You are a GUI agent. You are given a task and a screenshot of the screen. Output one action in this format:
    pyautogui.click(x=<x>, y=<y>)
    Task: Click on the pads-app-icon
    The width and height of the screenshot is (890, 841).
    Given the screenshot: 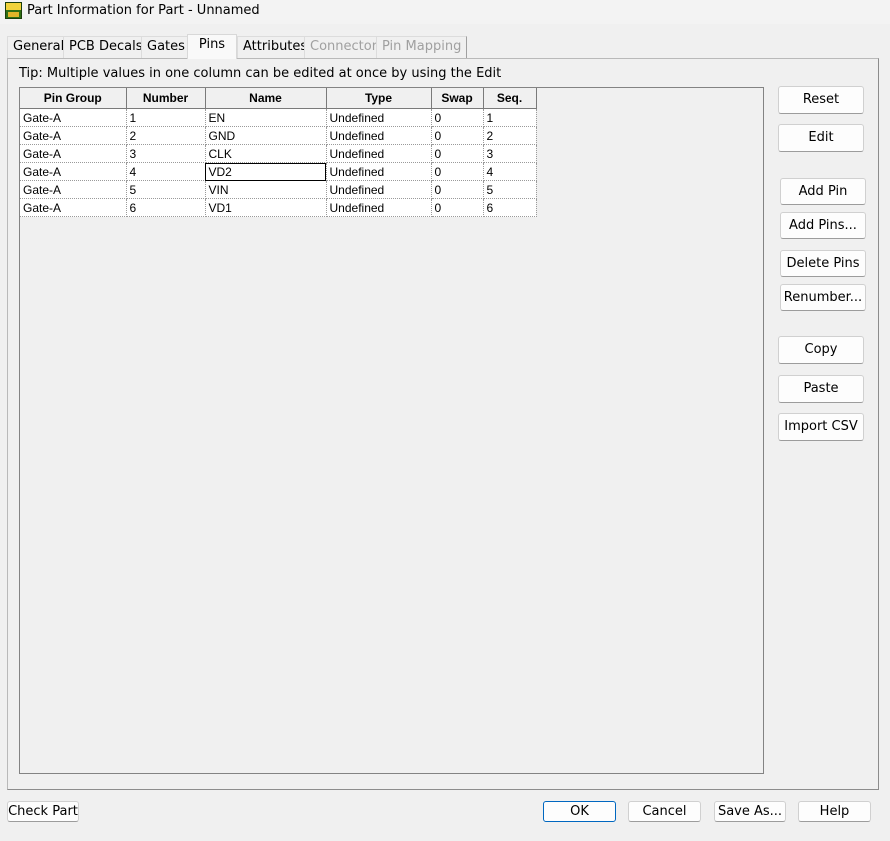 What is the action you would take?
    pyautogui.click(x=13, y=10)
    